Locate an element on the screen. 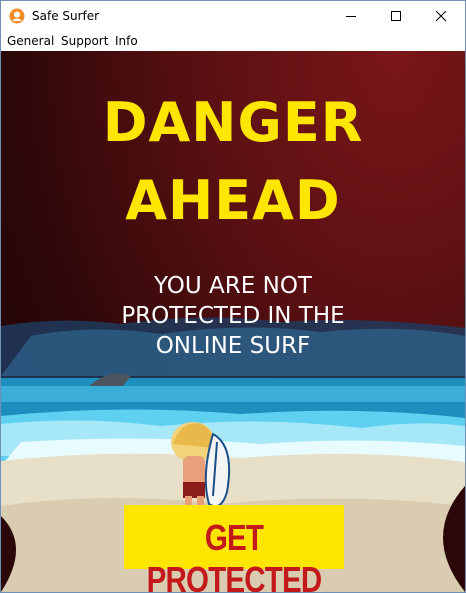 This screenshot has width=466, height=593. minimize-icon is located at coordinates (351, 16).